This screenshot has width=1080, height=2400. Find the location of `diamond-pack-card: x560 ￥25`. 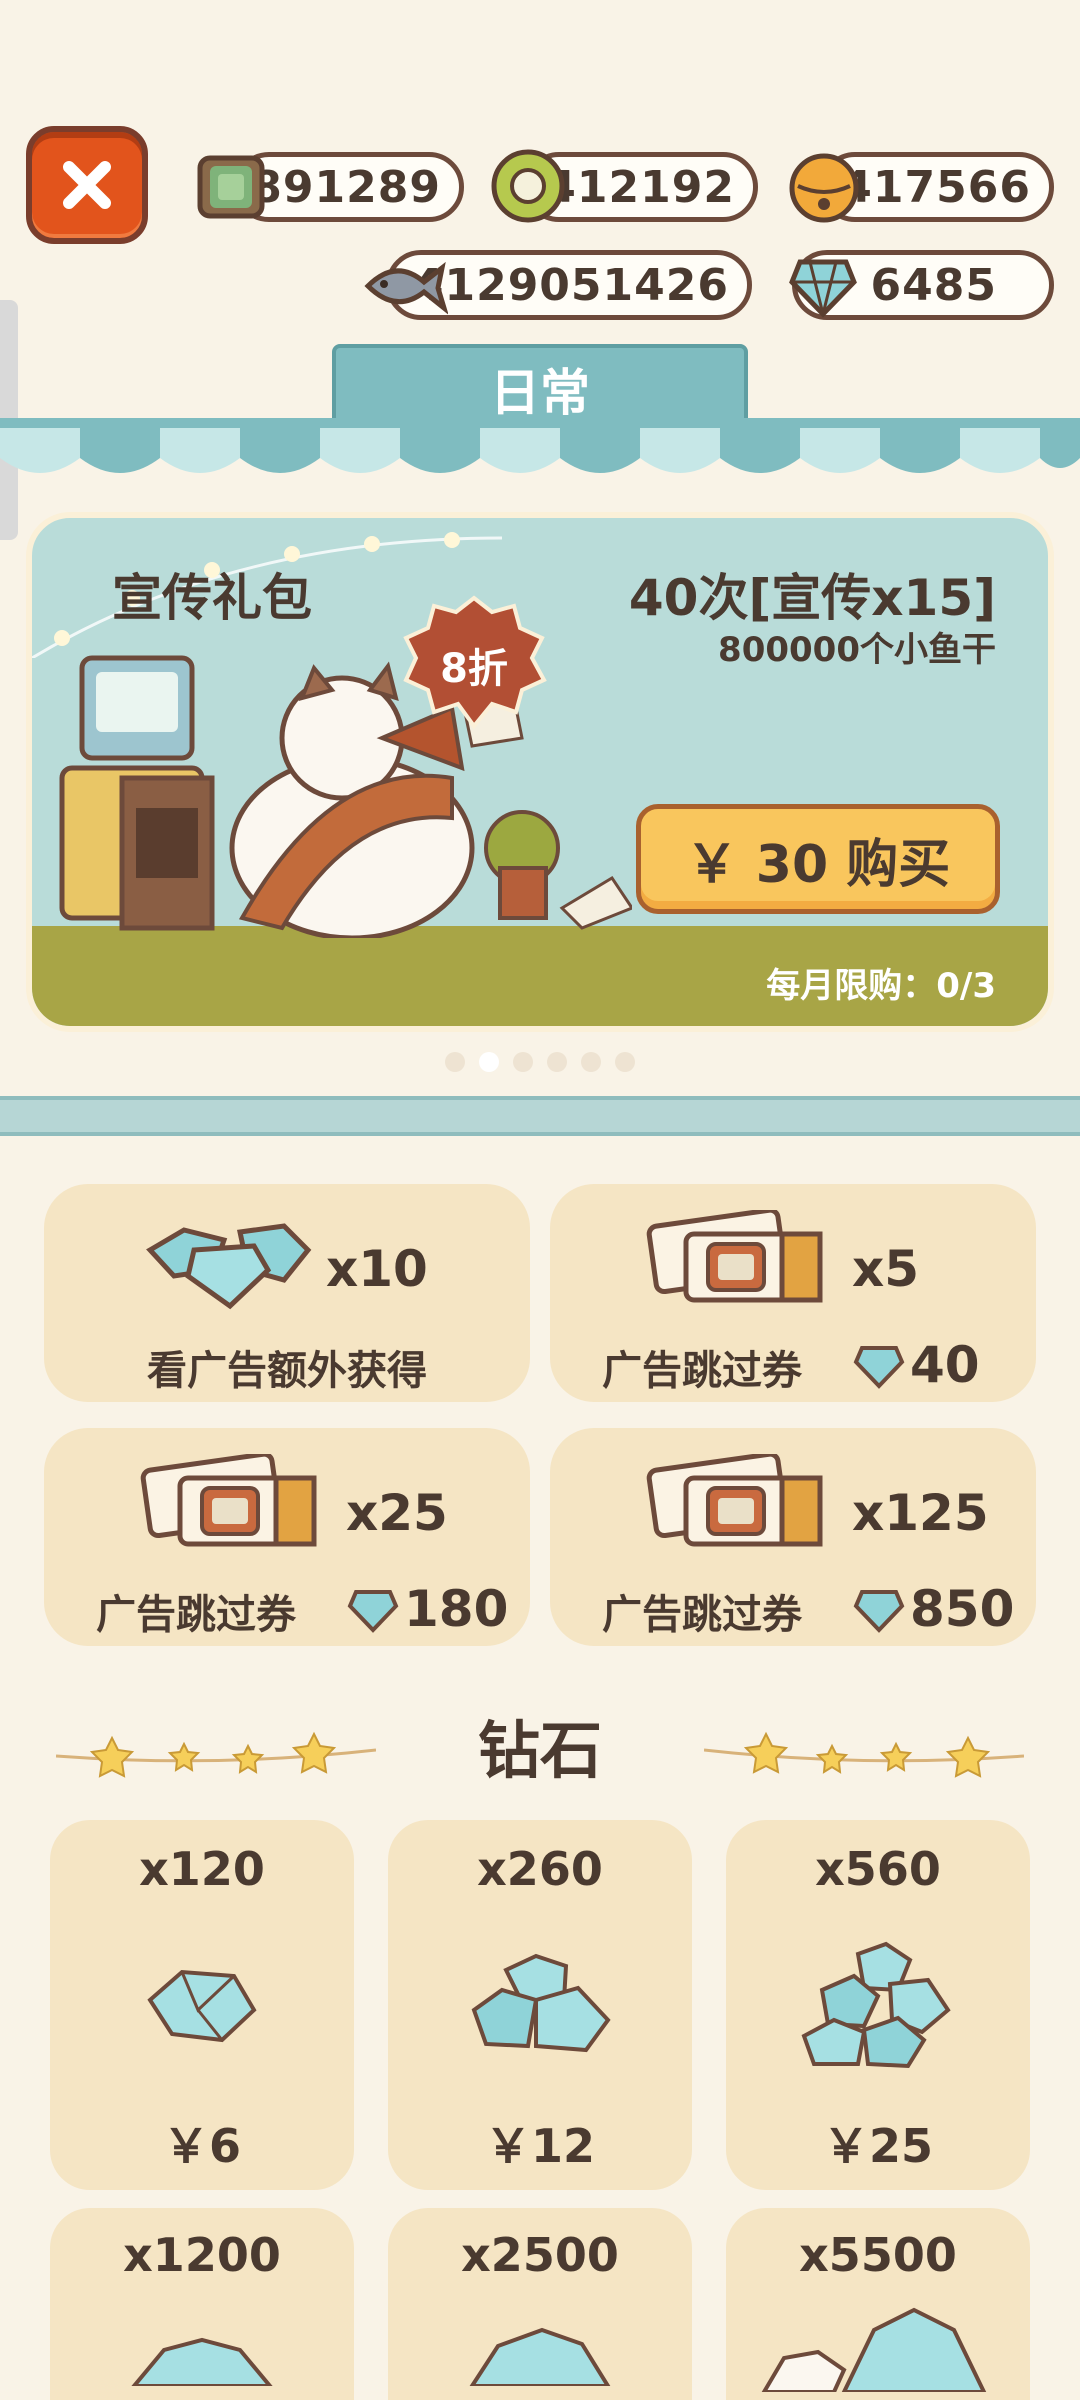

diamond-pack-card: x560 ￥25 is located at coordinates (878, 2005).